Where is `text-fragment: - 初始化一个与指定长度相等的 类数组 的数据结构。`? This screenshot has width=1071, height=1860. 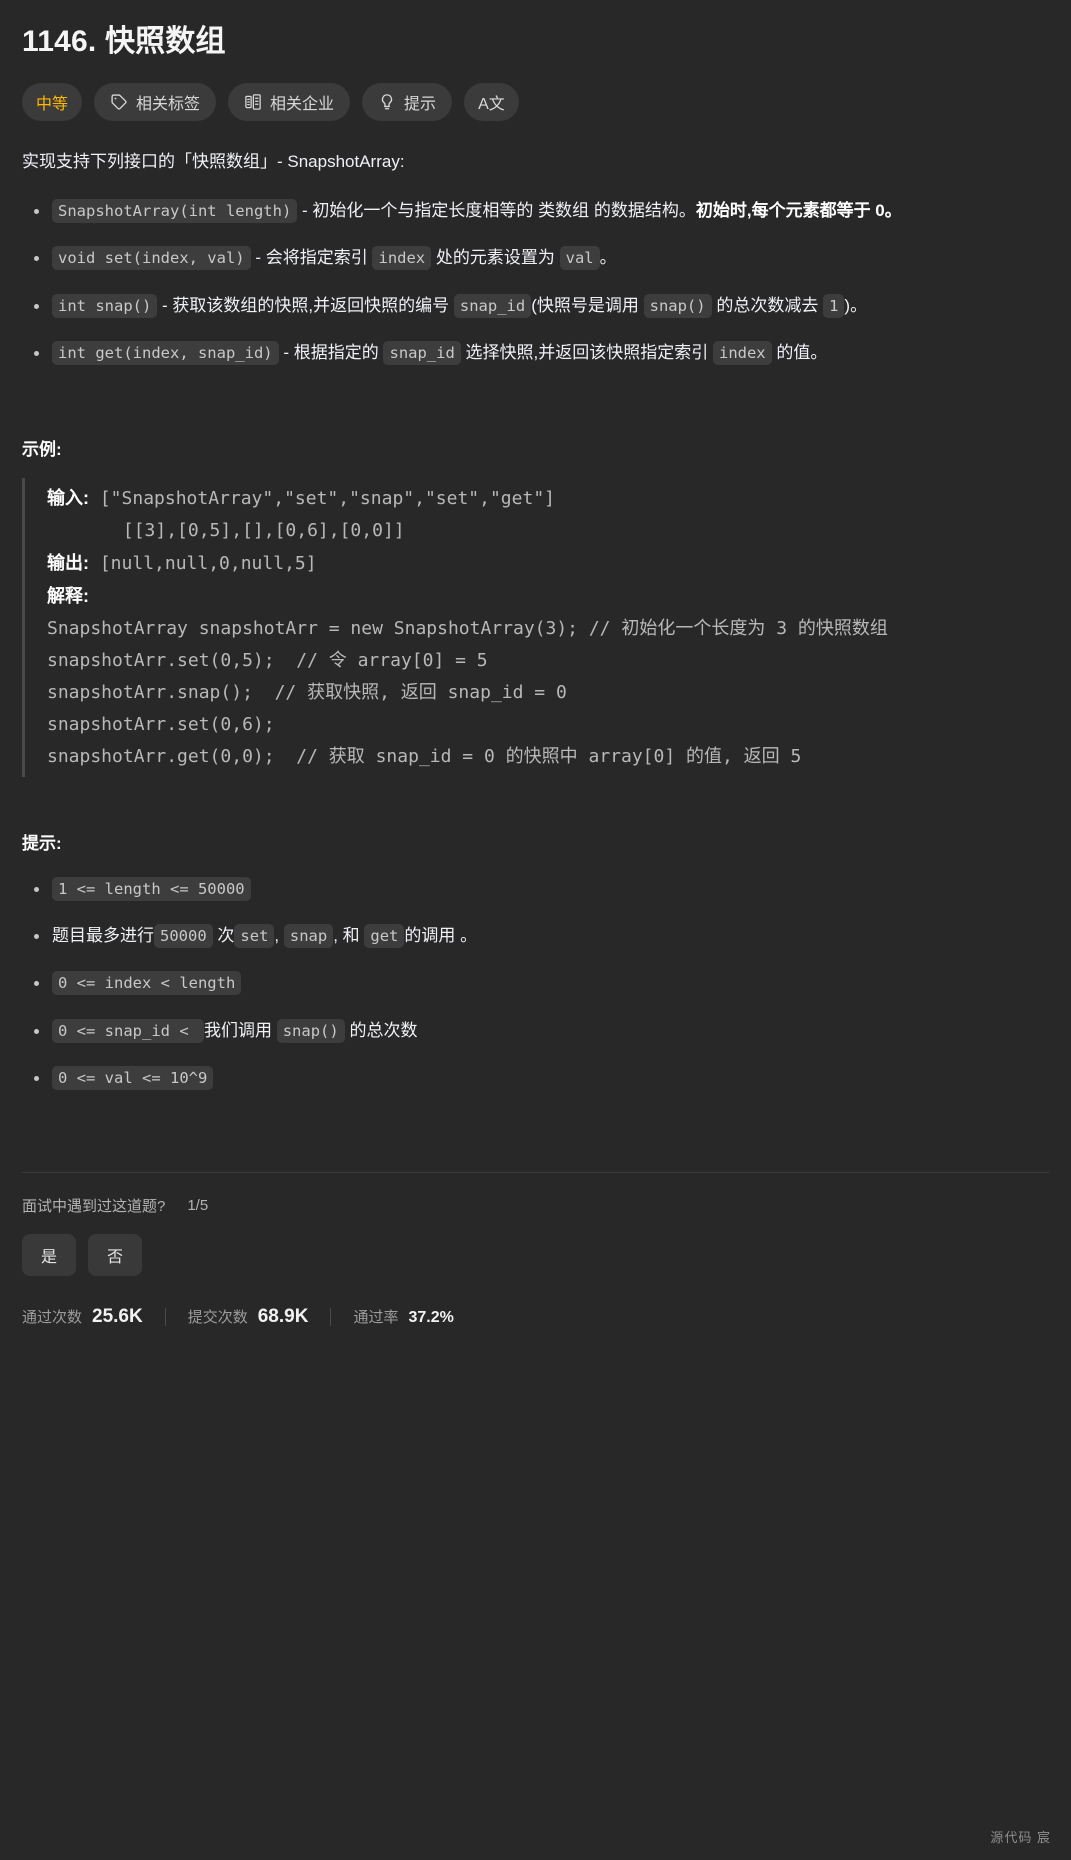
text-fragment: - 初始化一个与指定长度相等的 类数组 的数据结构。 is located at coordinates (496, 211).